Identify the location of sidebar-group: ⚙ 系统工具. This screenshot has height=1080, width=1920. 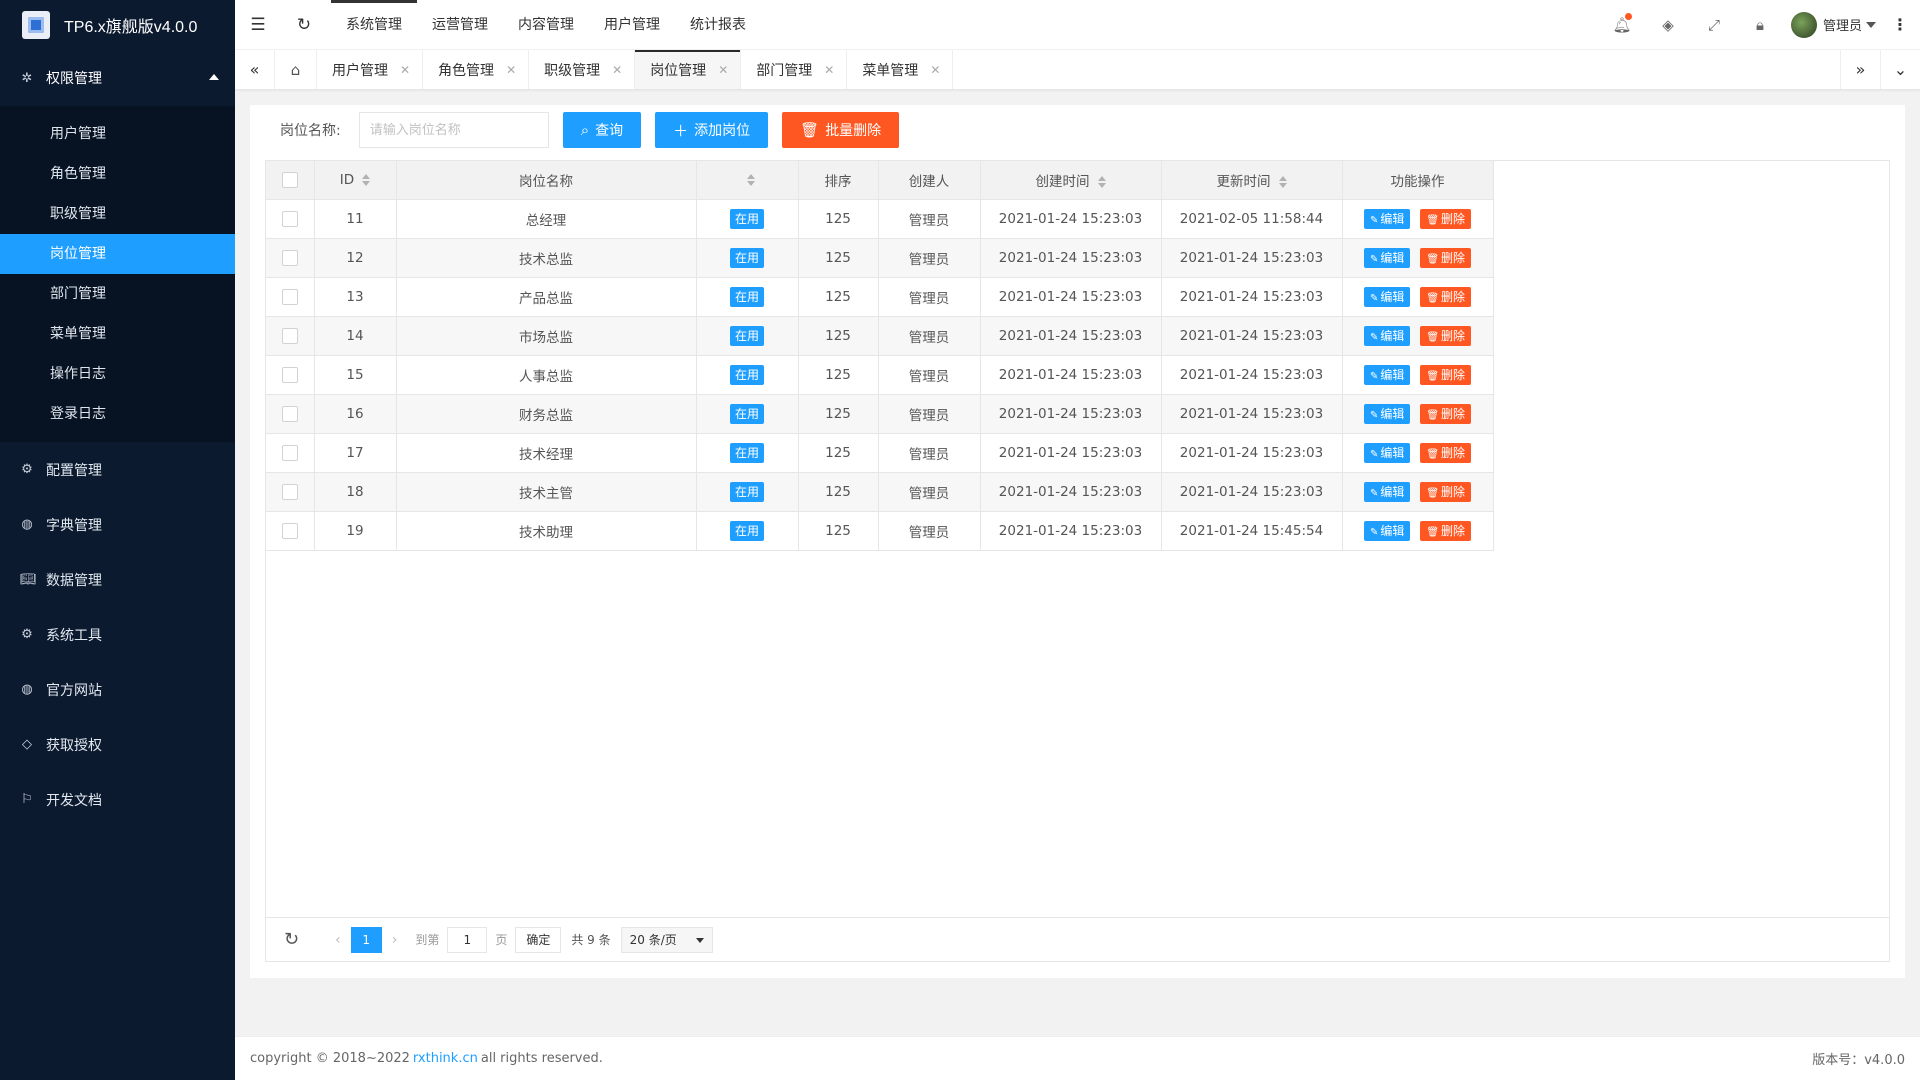
(117, 634).